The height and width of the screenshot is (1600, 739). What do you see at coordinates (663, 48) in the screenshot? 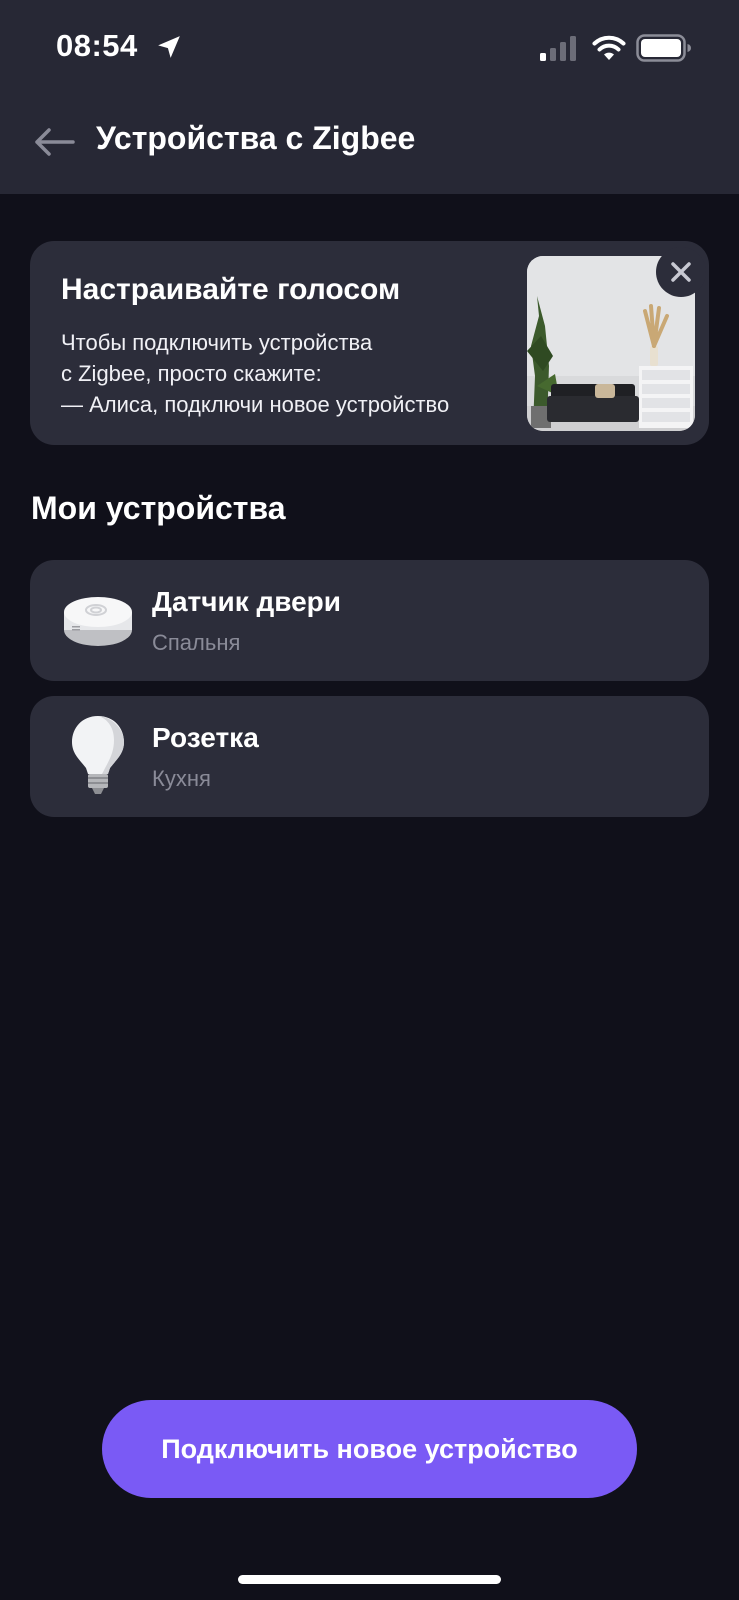
I see `battery-icon` at bounding box center [663, 48].